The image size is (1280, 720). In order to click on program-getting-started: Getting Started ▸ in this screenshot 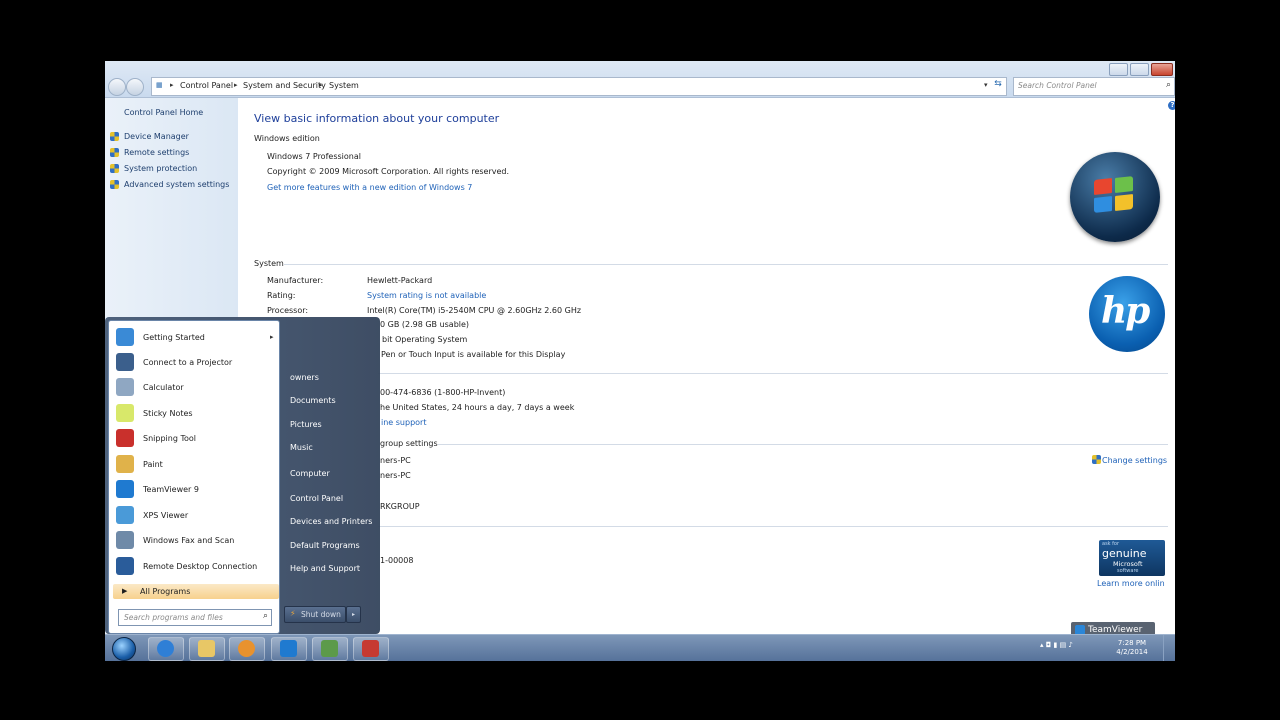, I will do `click(193, 338)`.